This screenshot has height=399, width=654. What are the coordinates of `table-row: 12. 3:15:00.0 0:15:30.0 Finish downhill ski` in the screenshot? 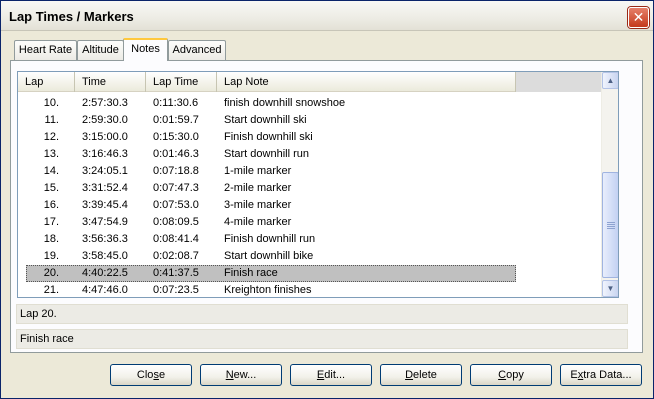 It's located at (309, 137).